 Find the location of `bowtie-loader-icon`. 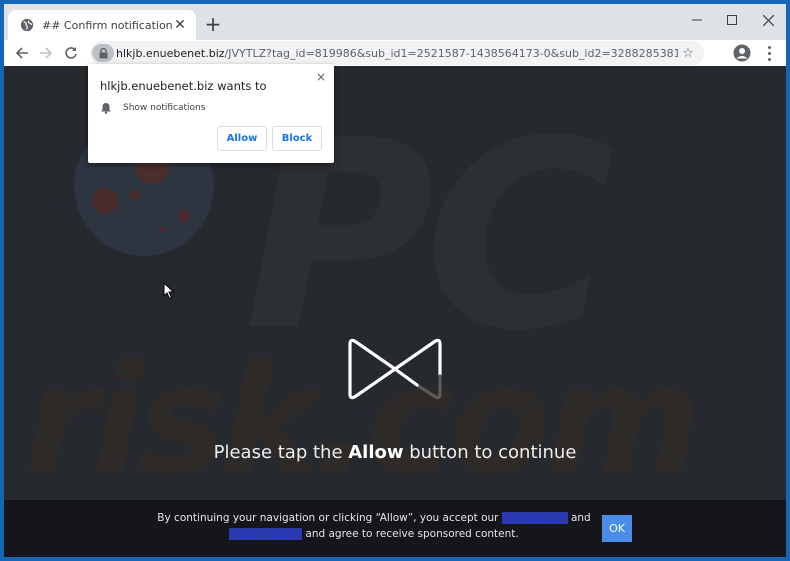

bowtie-loader-icon is located at coordinates (395, 369).